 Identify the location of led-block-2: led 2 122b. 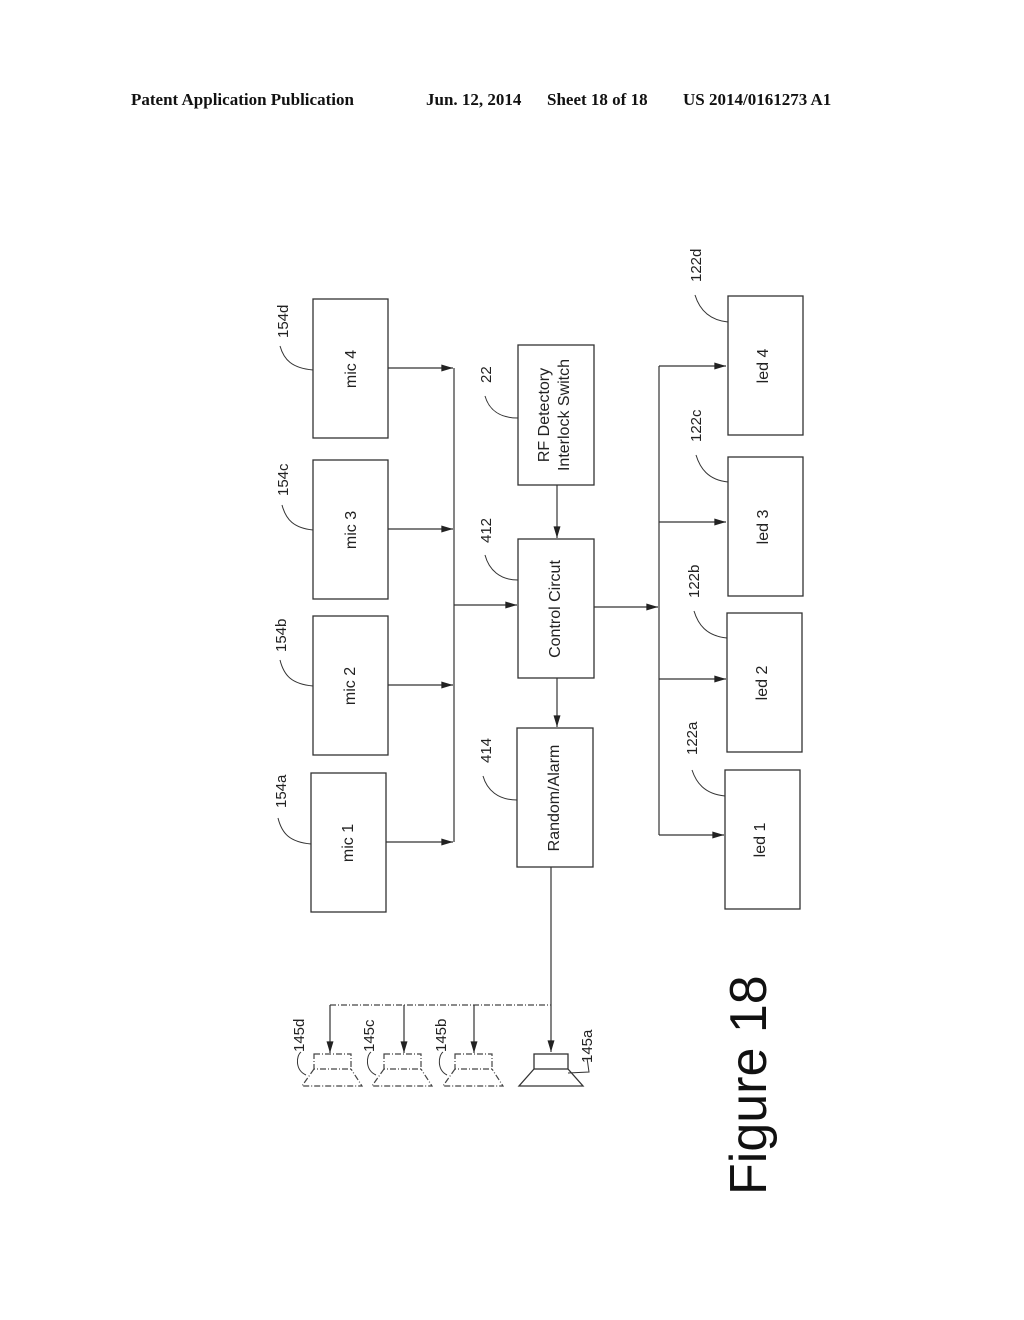
(744, 659).